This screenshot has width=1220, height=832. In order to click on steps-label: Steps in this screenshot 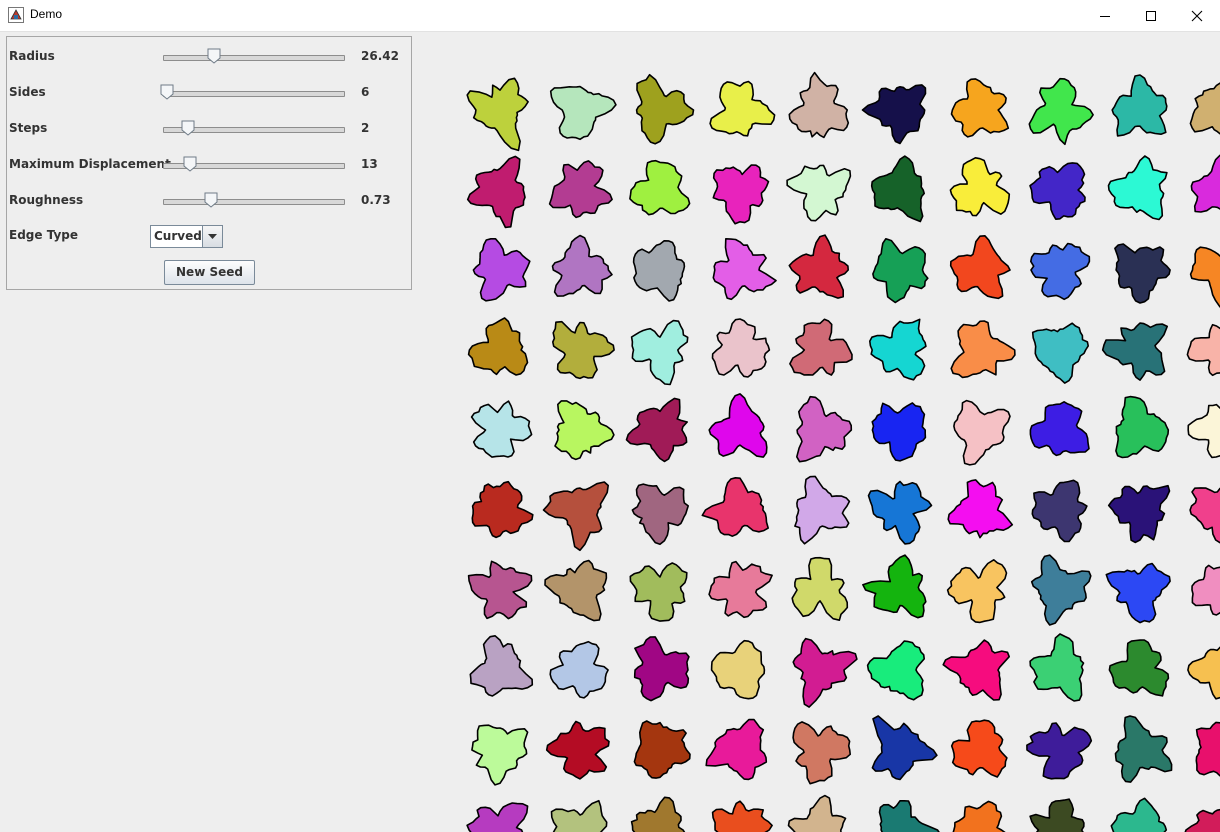, I will do `click(28, 128)`.